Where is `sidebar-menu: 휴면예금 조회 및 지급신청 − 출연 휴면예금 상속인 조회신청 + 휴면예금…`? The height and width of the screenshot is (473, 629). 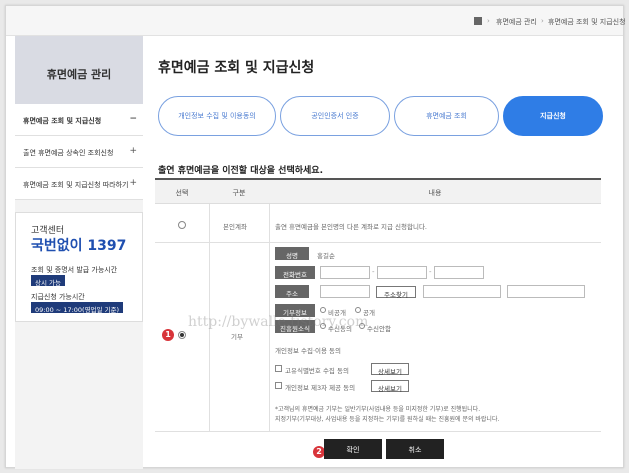 sidebar-menu: 휴면예금 조회 및 지급신청 − 출연 휴면예금 상속인 조회신청 + 휴면예금… is located at coordinates (79, 152).